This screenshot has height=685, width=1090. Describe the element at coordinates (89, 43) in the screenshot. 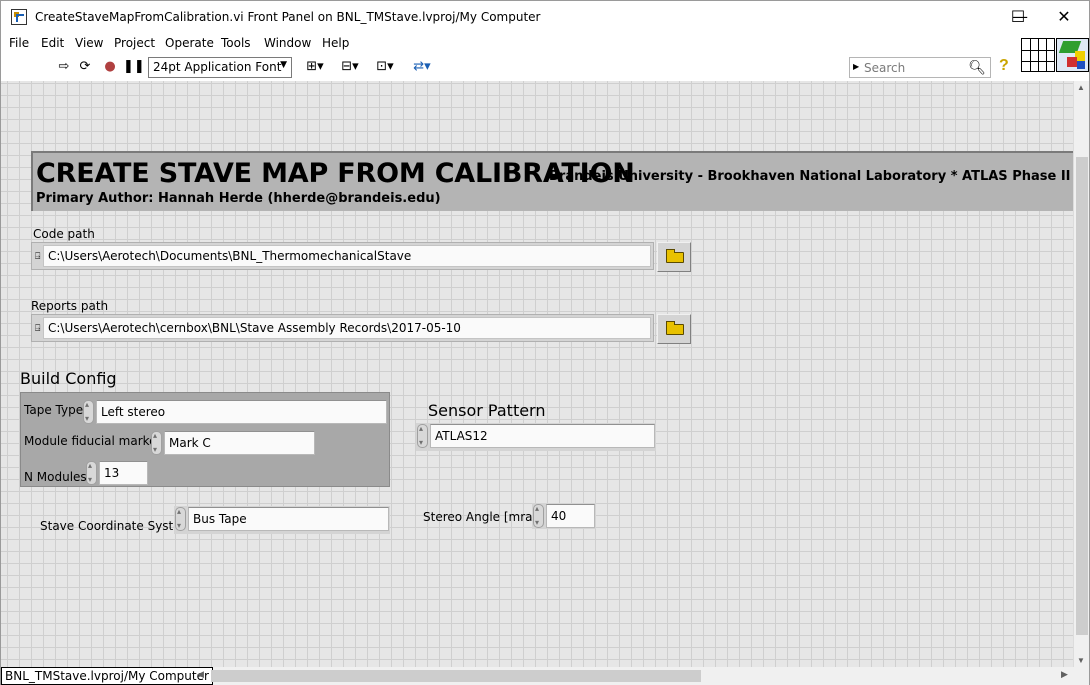

I see `menu-view: View` at that location.